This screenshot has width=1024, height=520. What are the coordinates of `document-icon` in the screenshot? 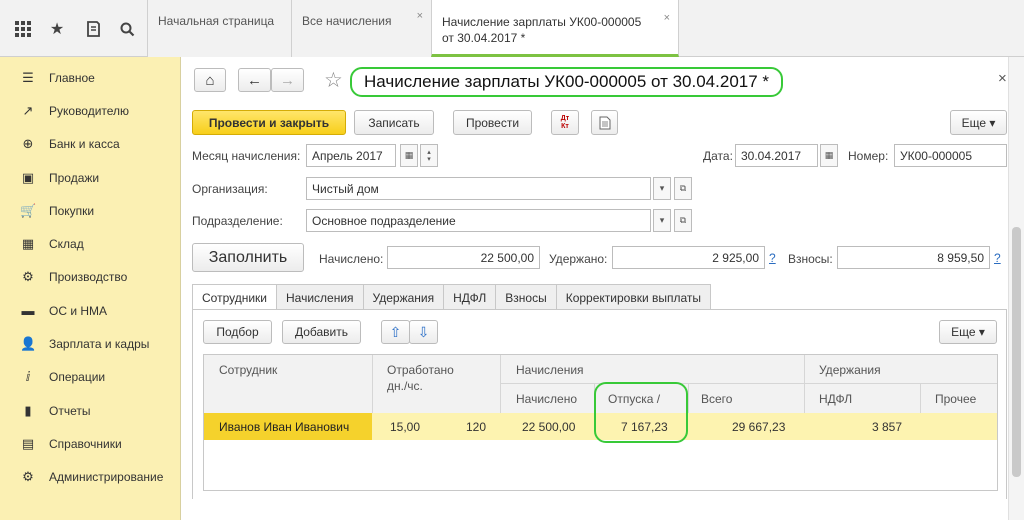 It's located at (604, 122).